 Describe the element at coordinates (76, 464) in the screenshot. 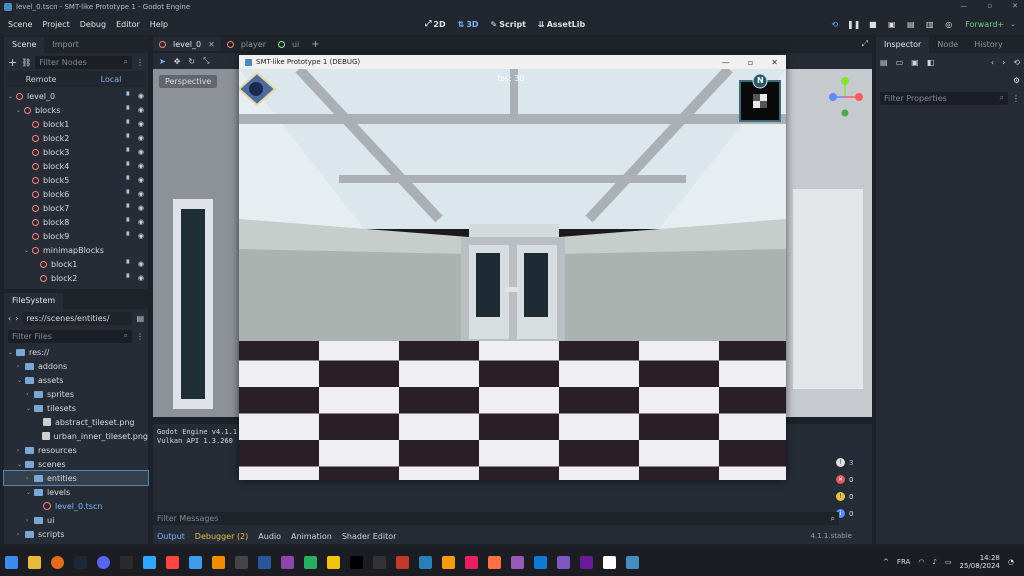

I see `filesystem-entry: ⌄ scenes` at that location.